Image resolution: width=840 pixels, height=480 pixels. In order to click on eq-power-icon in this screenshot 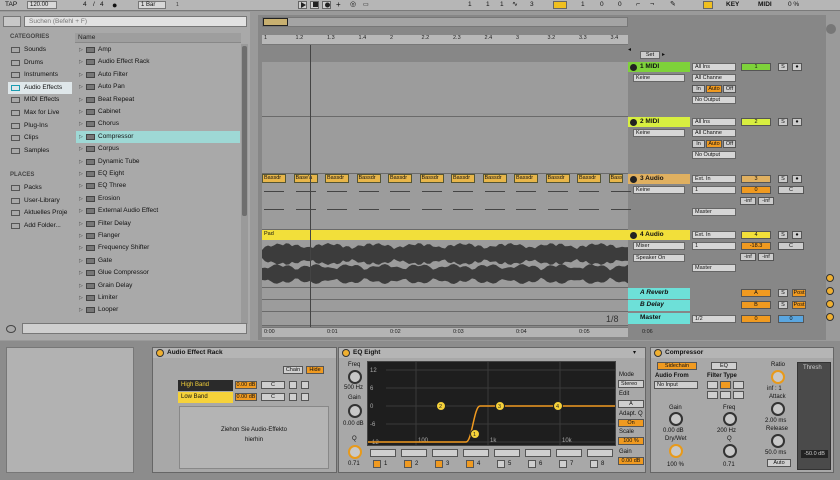, I will do `click(346, 353)`.